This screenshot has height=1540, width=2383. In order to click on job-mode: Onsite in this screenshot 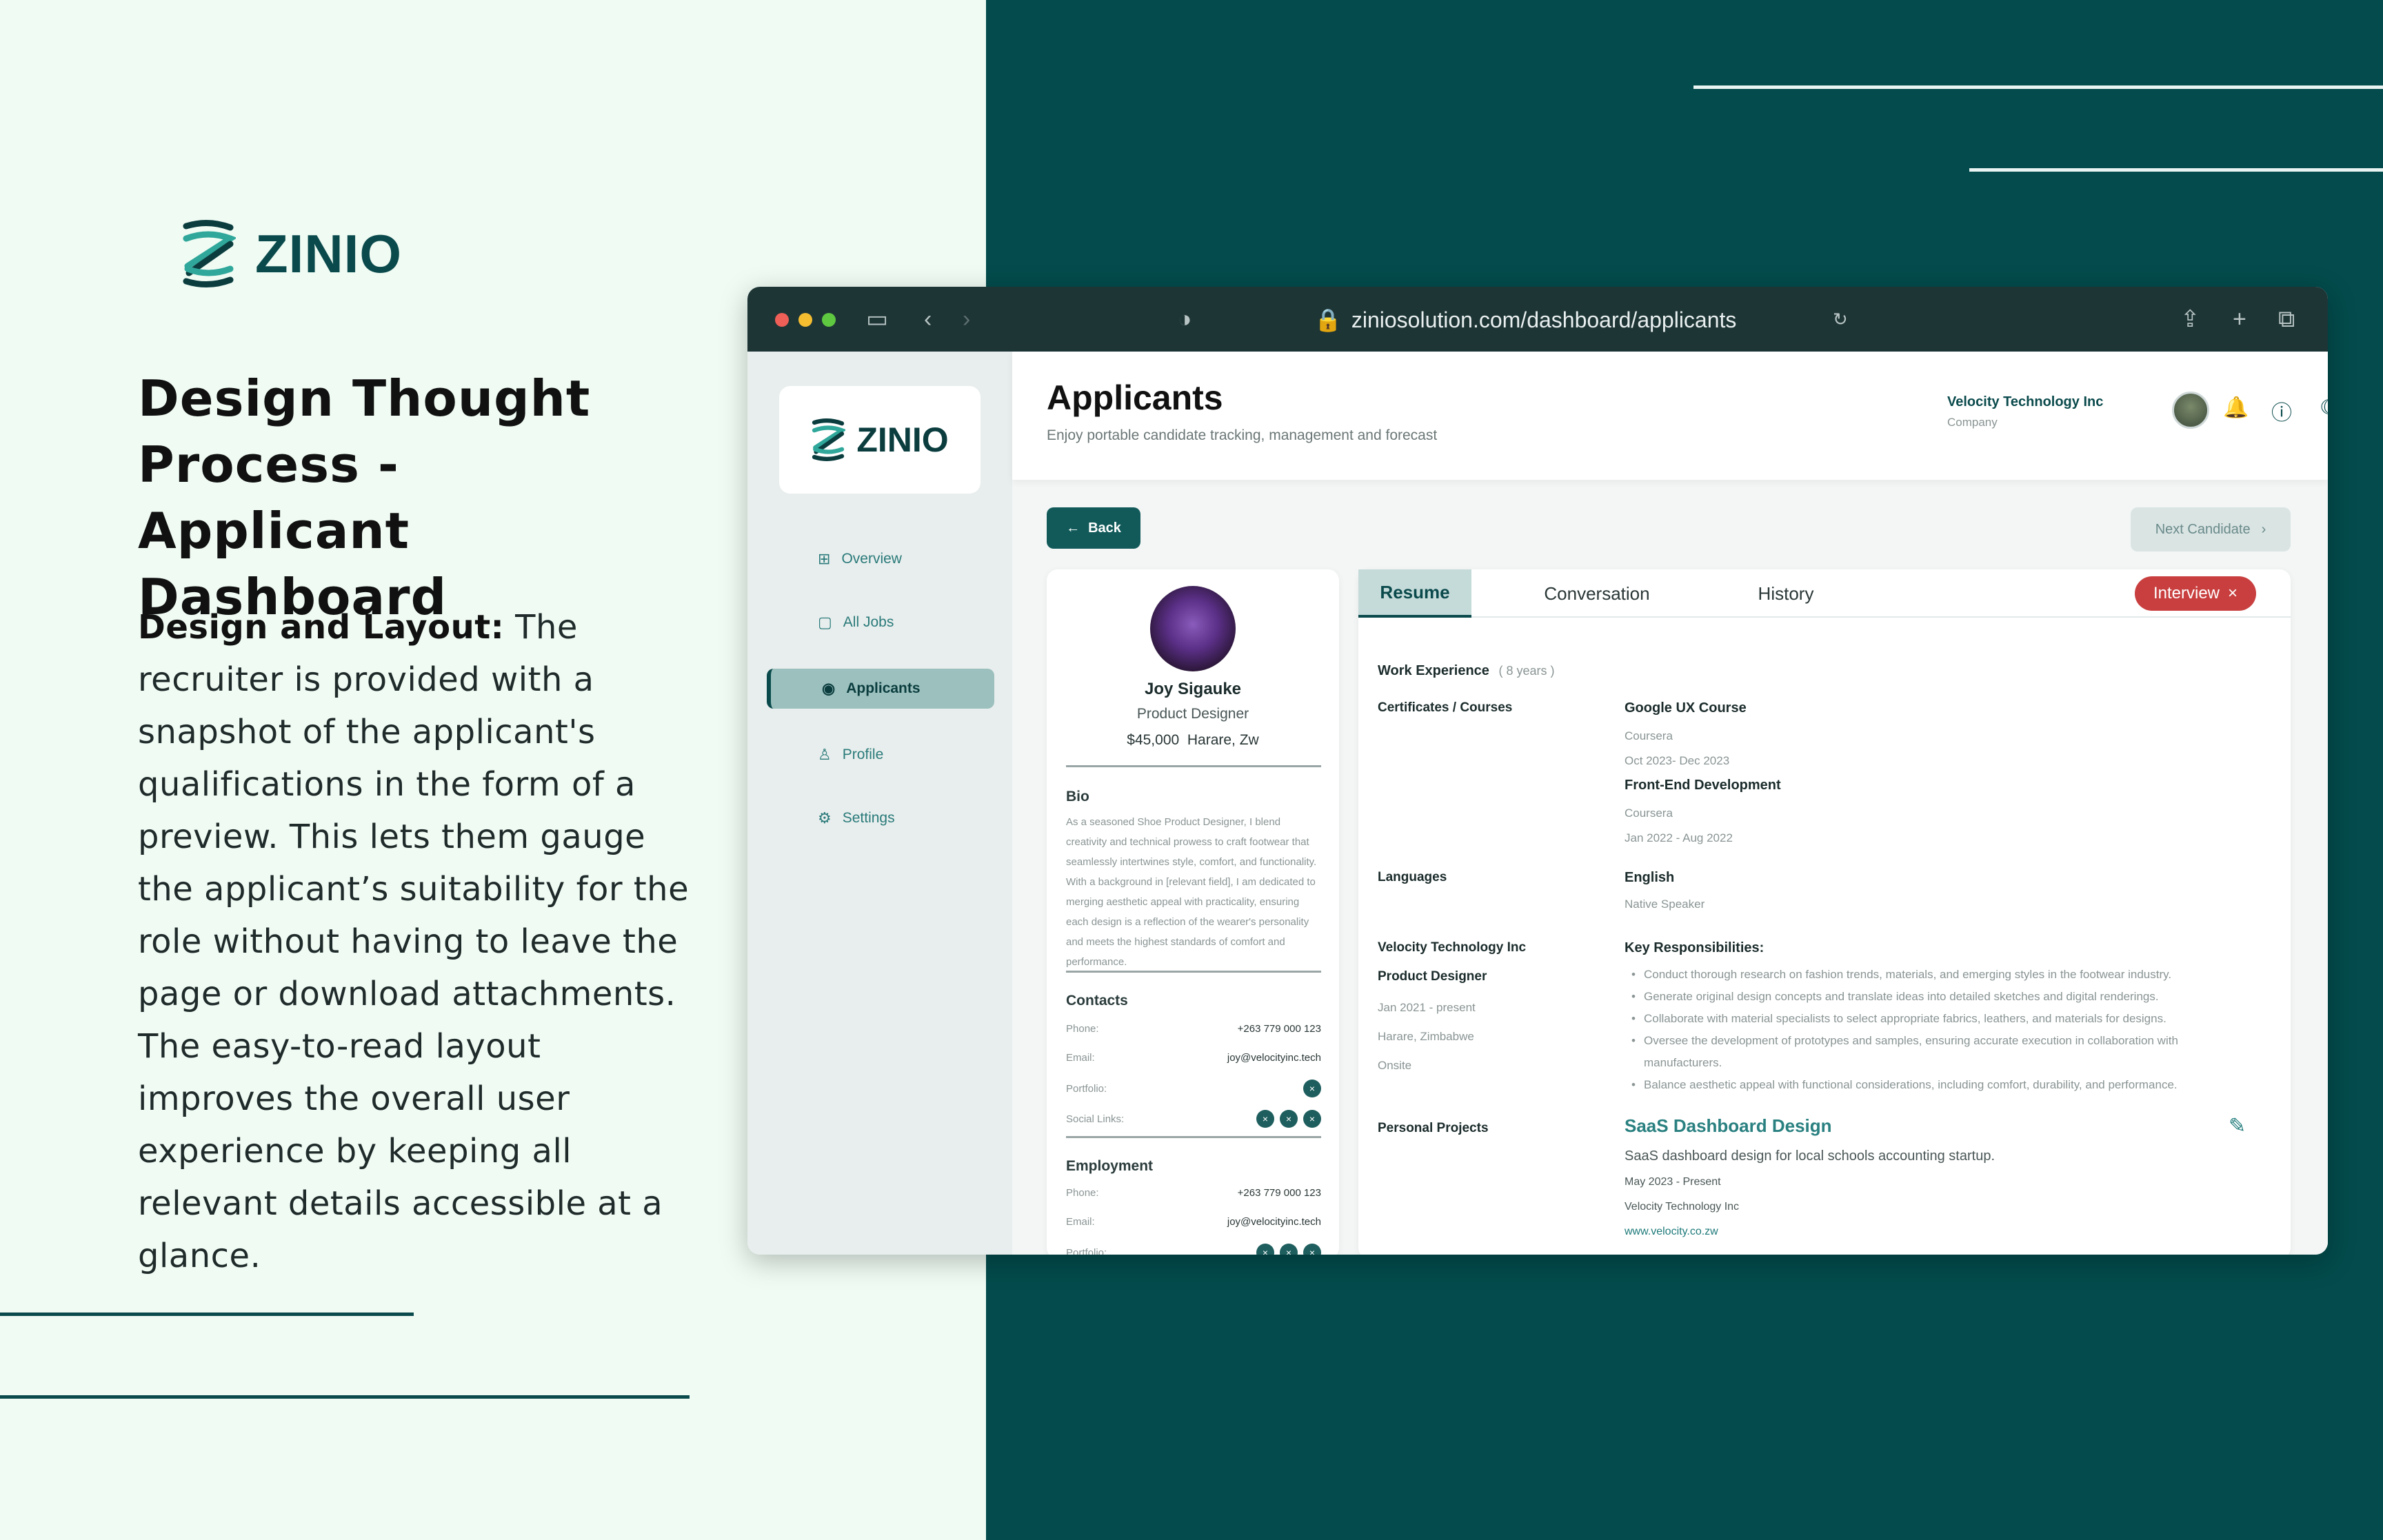, I will do `click(1395, 1065)`.